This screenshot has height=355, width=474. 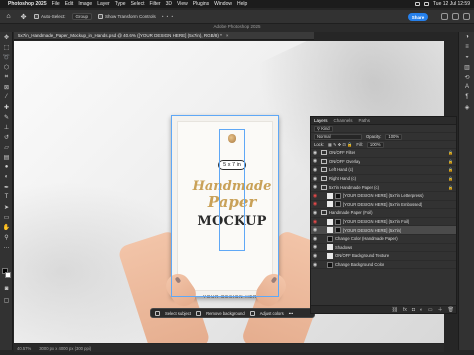 What do you see at coordinates (120, 4) in the screenshot?
I see `menu-type: Type` at bounding box center [120, 4].